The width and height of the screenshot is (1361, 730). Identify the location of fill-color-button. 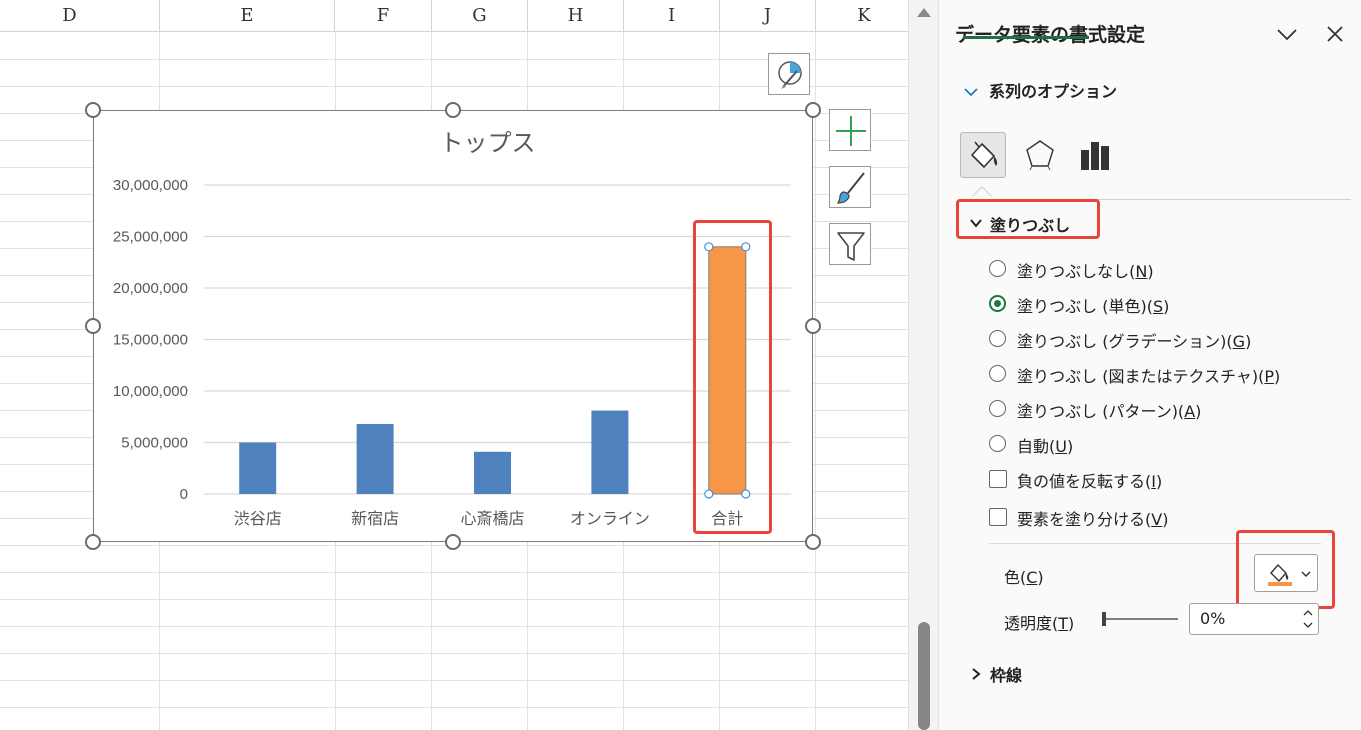
(1286, 573).